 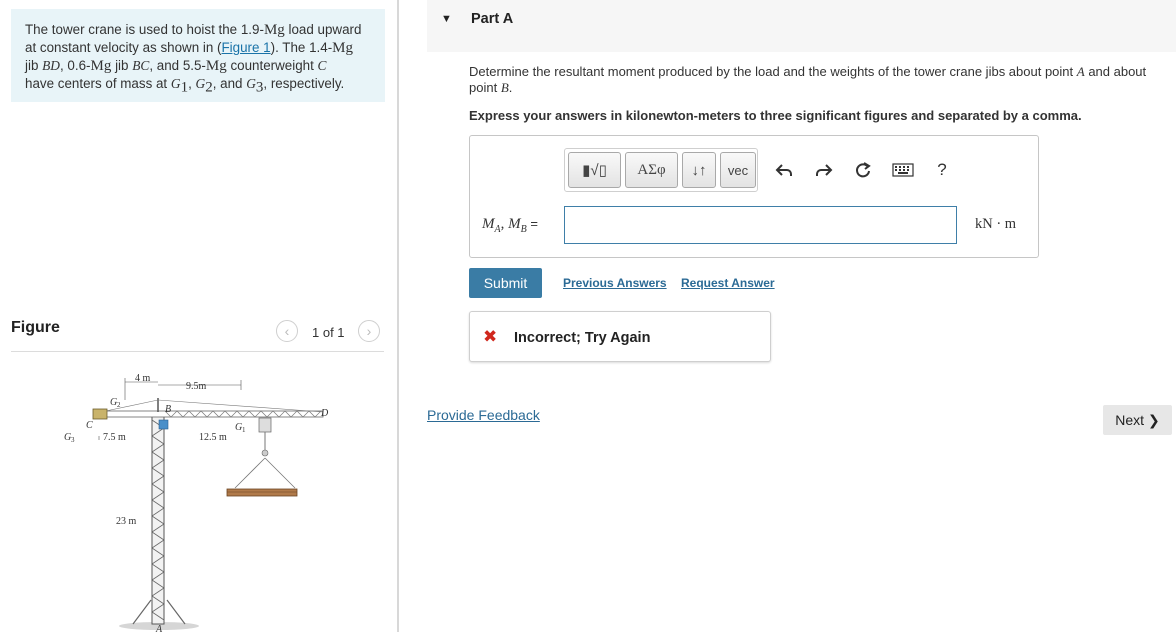 What do you see at coordinates (996, 224) in the screenshot?
I see `units-label: kN · m` at bounding box center [996, 224].